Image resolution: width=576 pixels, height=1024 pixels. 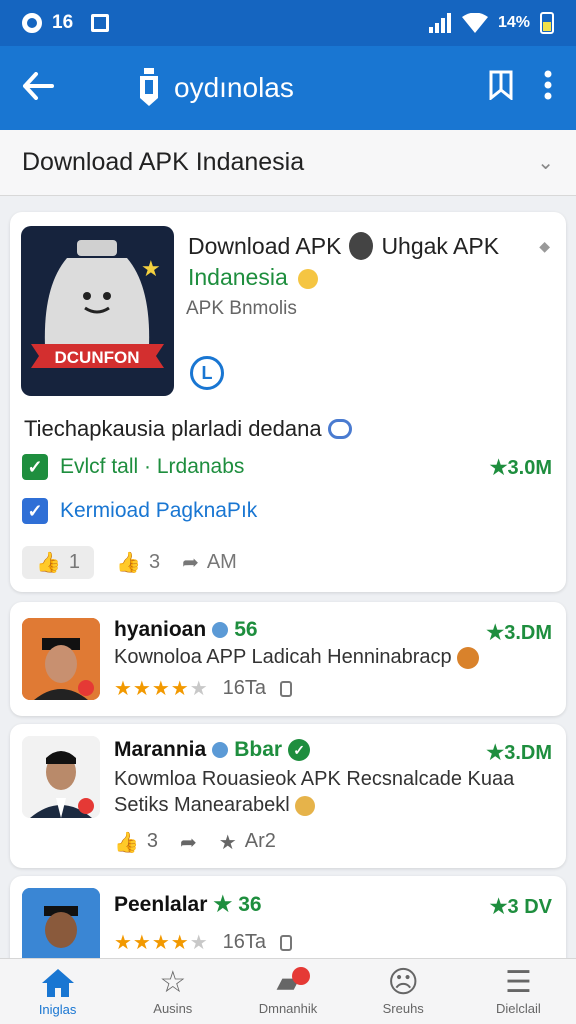 I want to click on apk-logo-icon, so click(x=149, y=87).